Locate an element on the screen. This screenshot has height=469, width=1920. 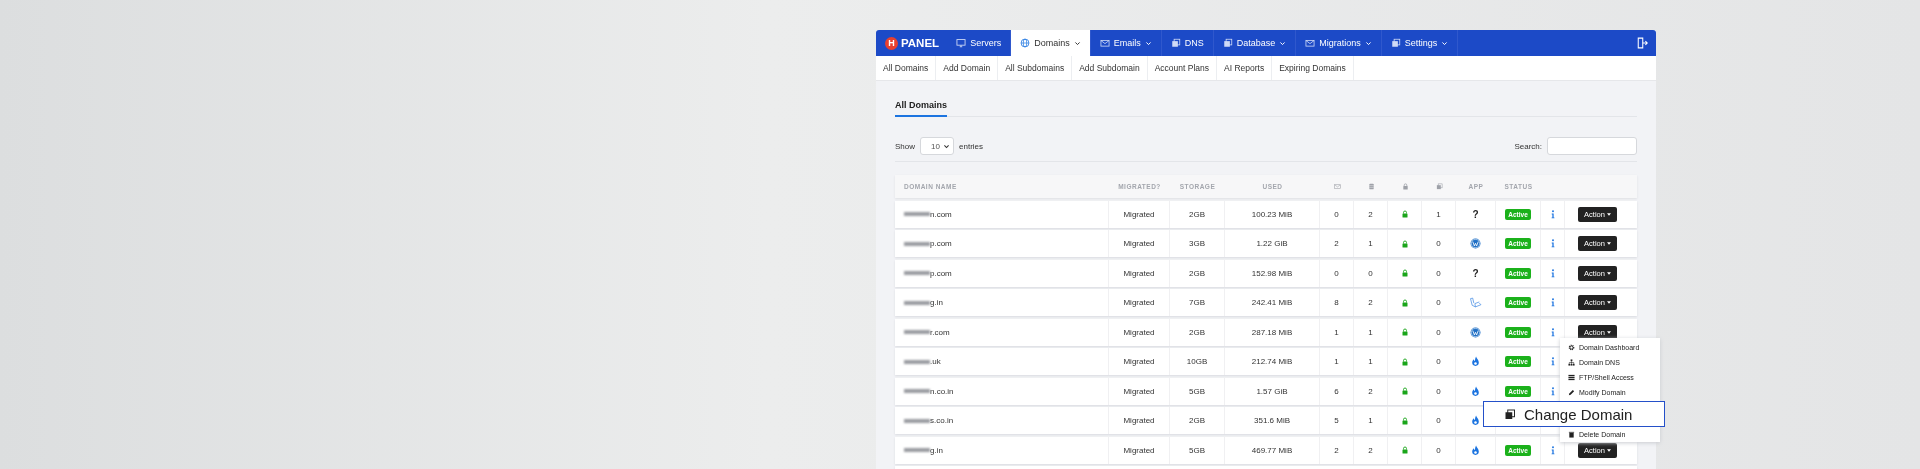
trash-icon is located at coordinates (1571, 434).